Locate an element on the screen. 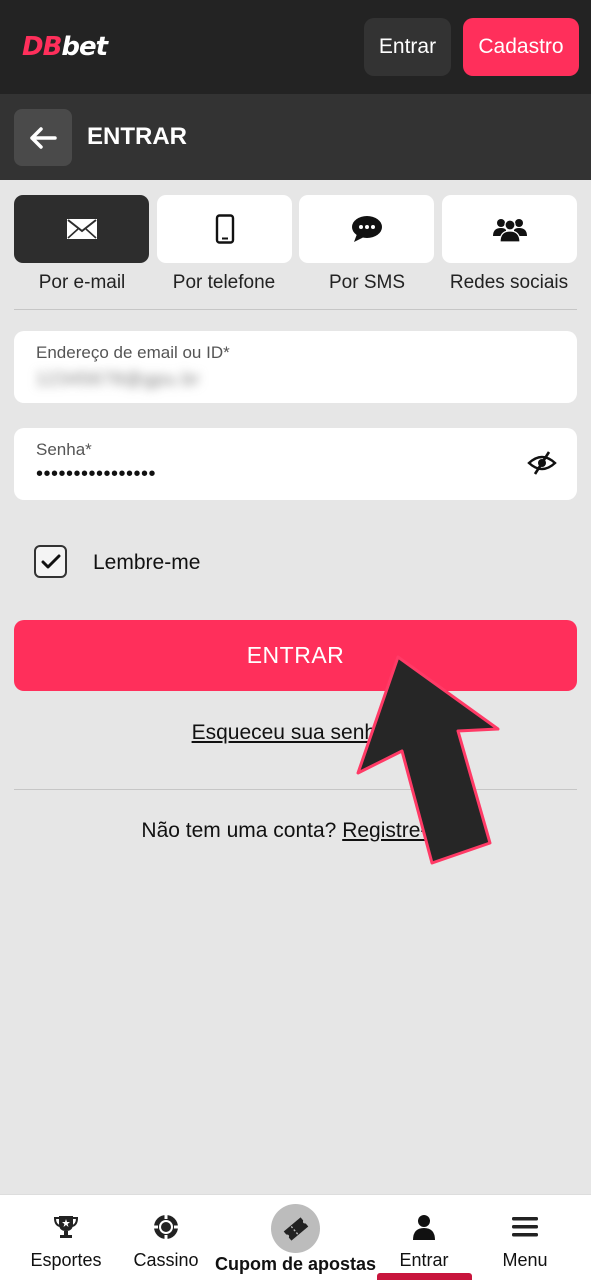 The width and height of the screenshot is (591, 1280). eye-slash-icon is located at coordinates (542, 465).